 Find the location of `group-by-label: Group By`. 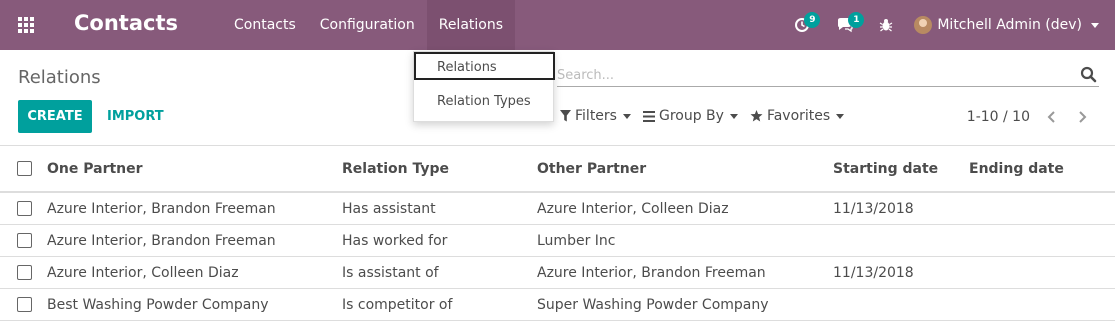

group-by-label: Group By is located at coordinates (691, 116).